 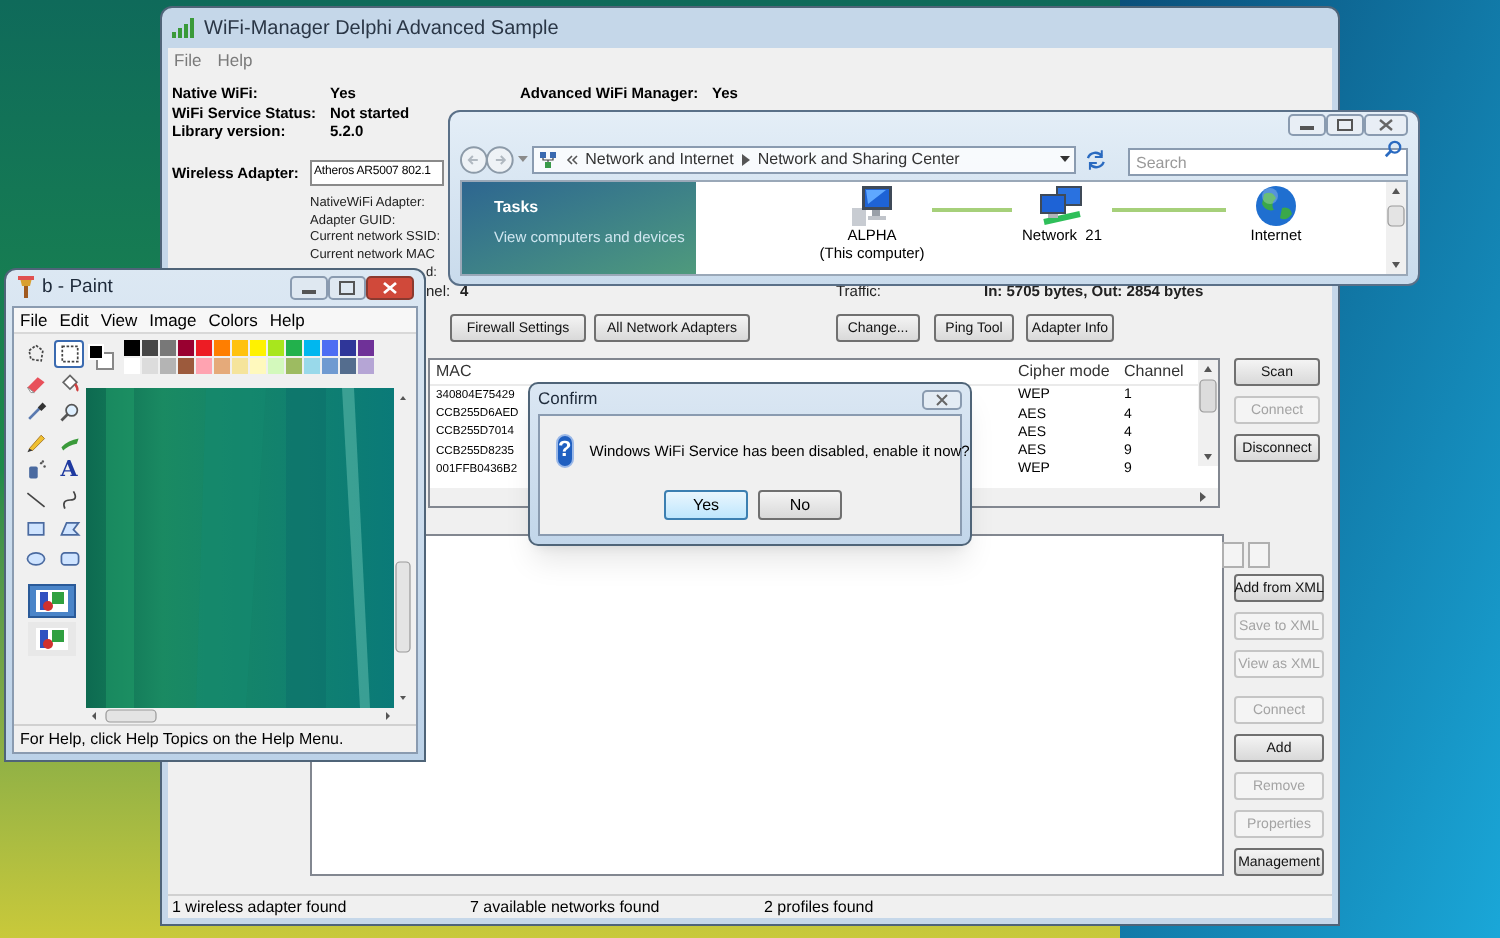 What do you see at coordinates (571, 159) in the screenshot?
I see `chevron-icon` at bounding box center [571, 159].